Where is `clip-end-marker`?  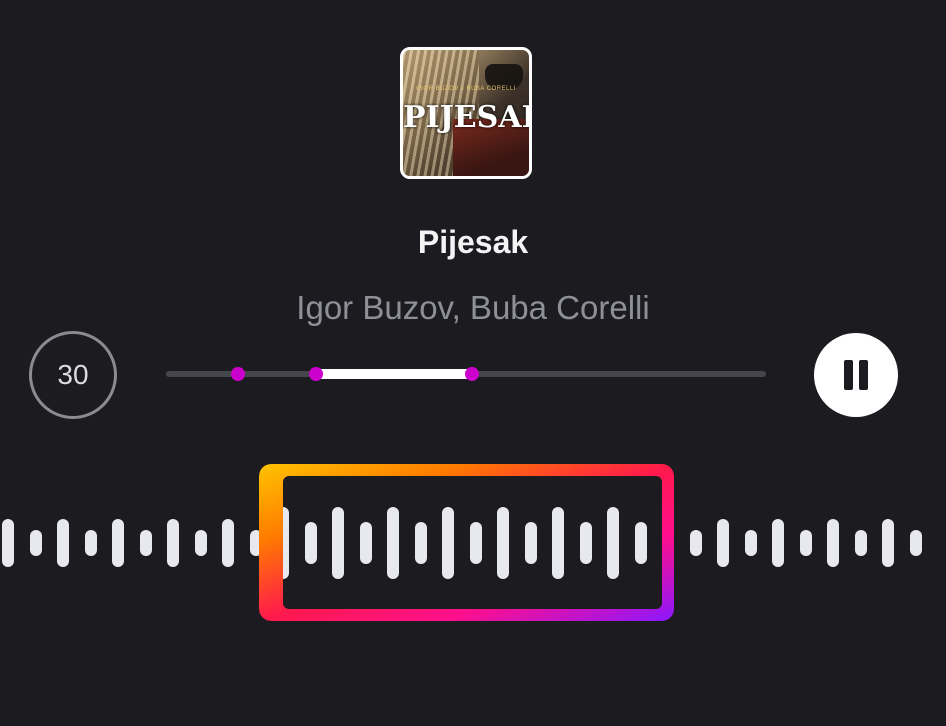
clip-end-marker is located at coordinates (472, 374).